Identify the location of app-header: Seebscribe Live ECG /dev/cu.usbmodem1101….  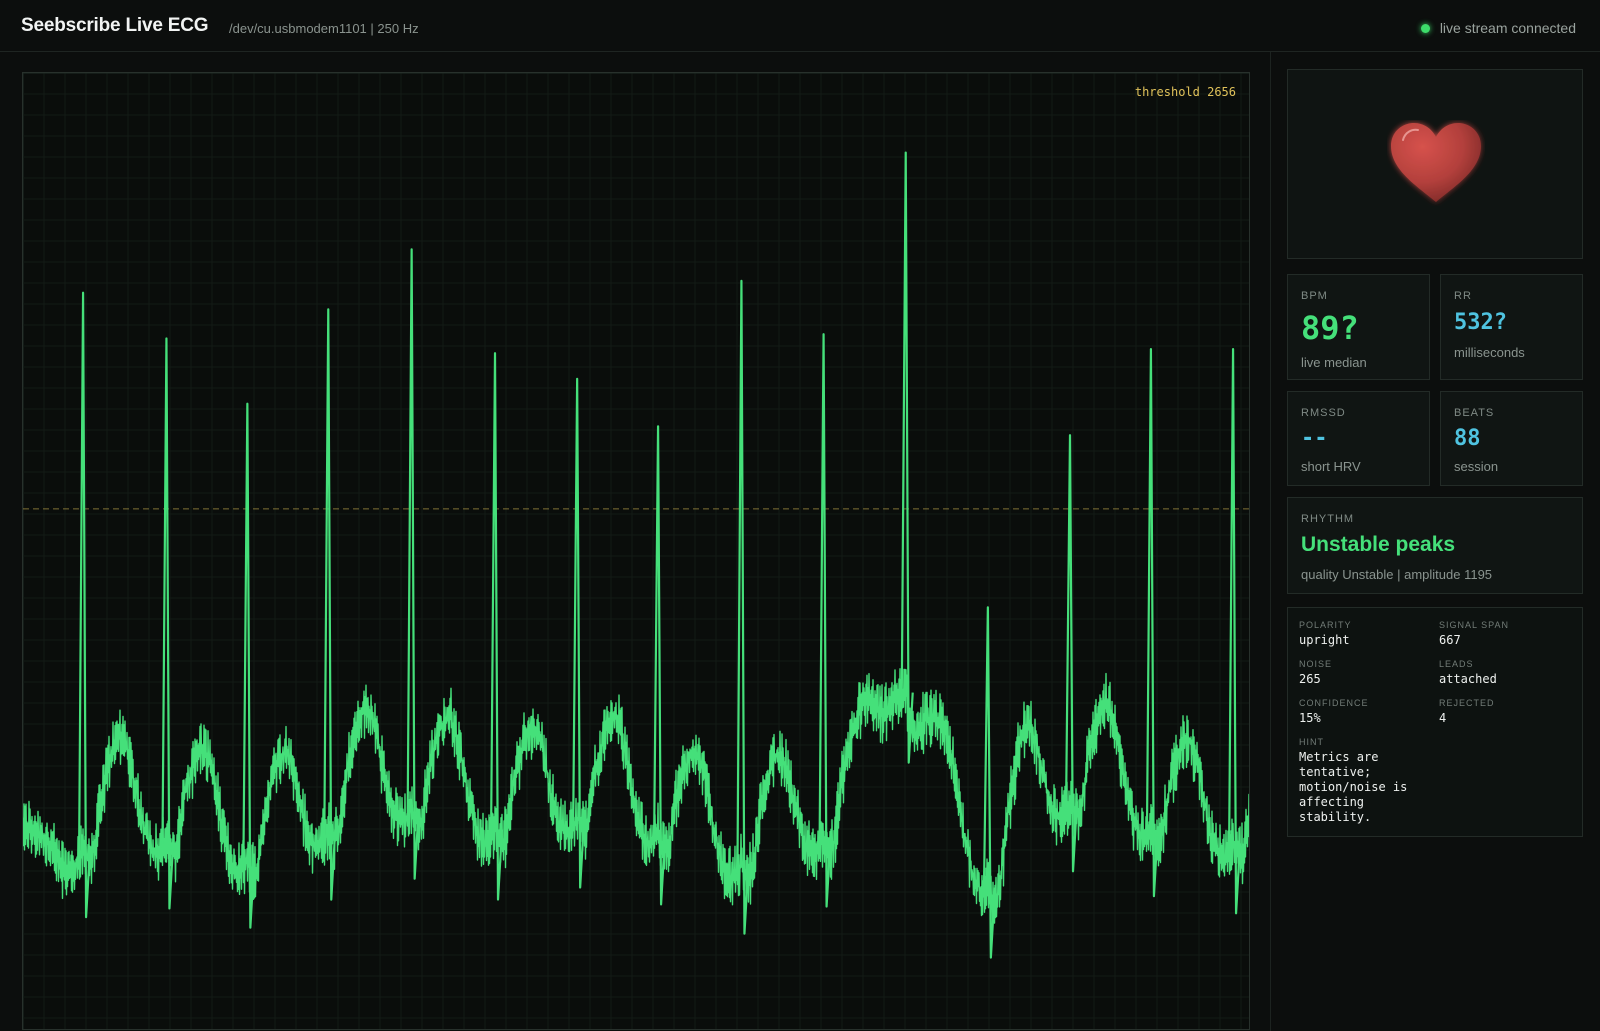
(800, 26).